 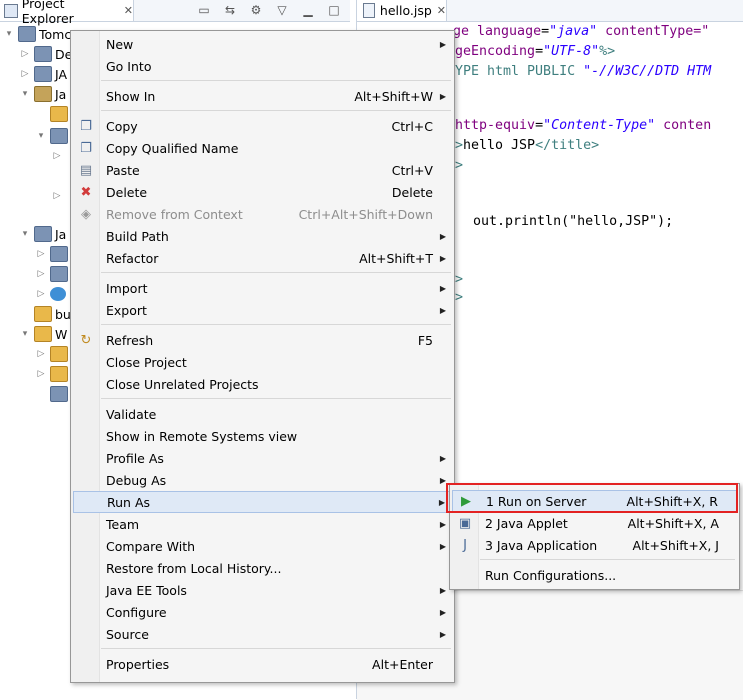 What do you see at coordinates (27, 34) in the screenshot?
I see `project-icon` at bounding box center [27, 34].